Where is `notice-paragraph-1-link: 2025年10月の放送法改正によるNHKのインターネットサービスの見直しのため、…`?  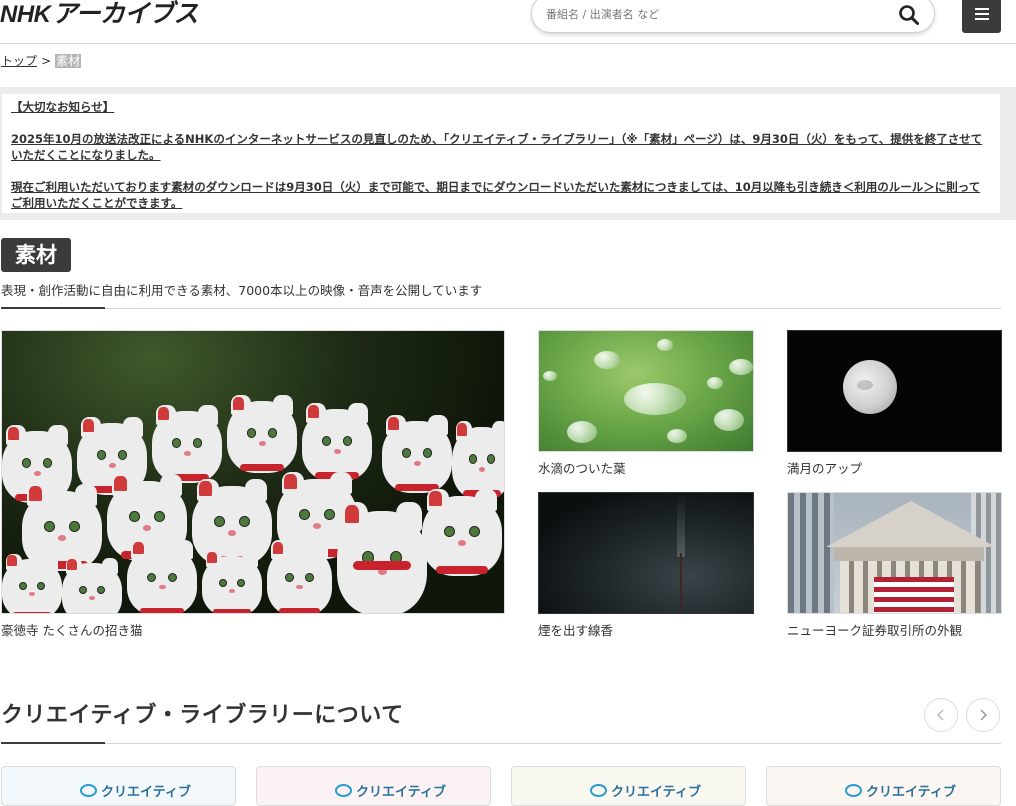 notice-paragraph-1-link: 2025年10月の放送法改正によるNHKのインターネットサービスの見直しのため、… is located at coordinates (496, 147).